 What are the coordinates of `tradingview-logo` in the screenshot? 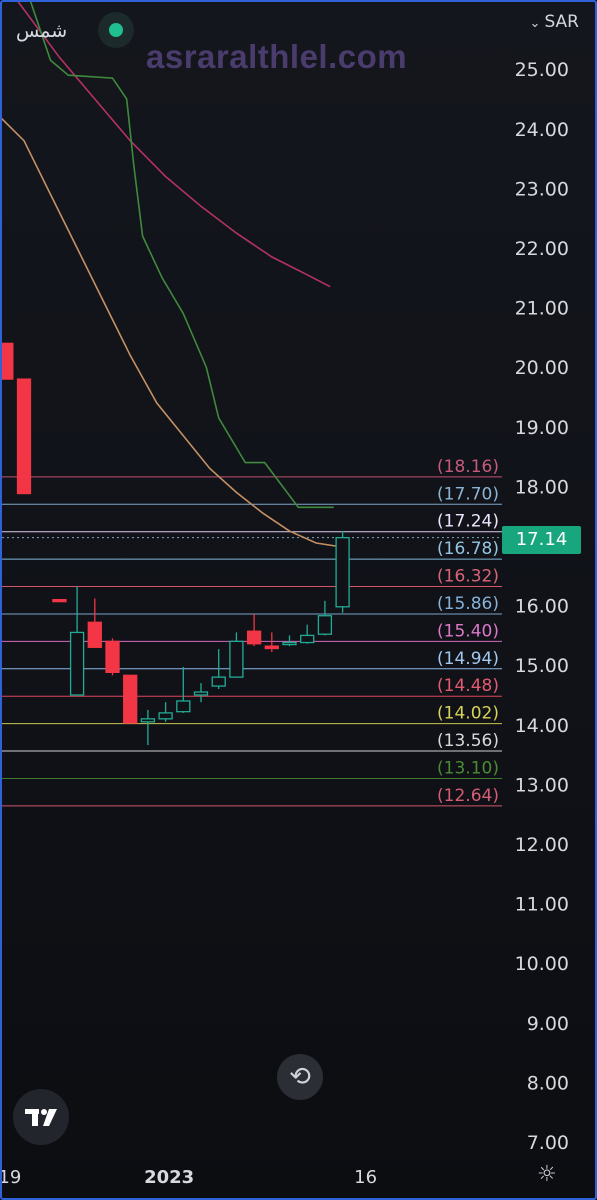 It's located at (41, 1117).